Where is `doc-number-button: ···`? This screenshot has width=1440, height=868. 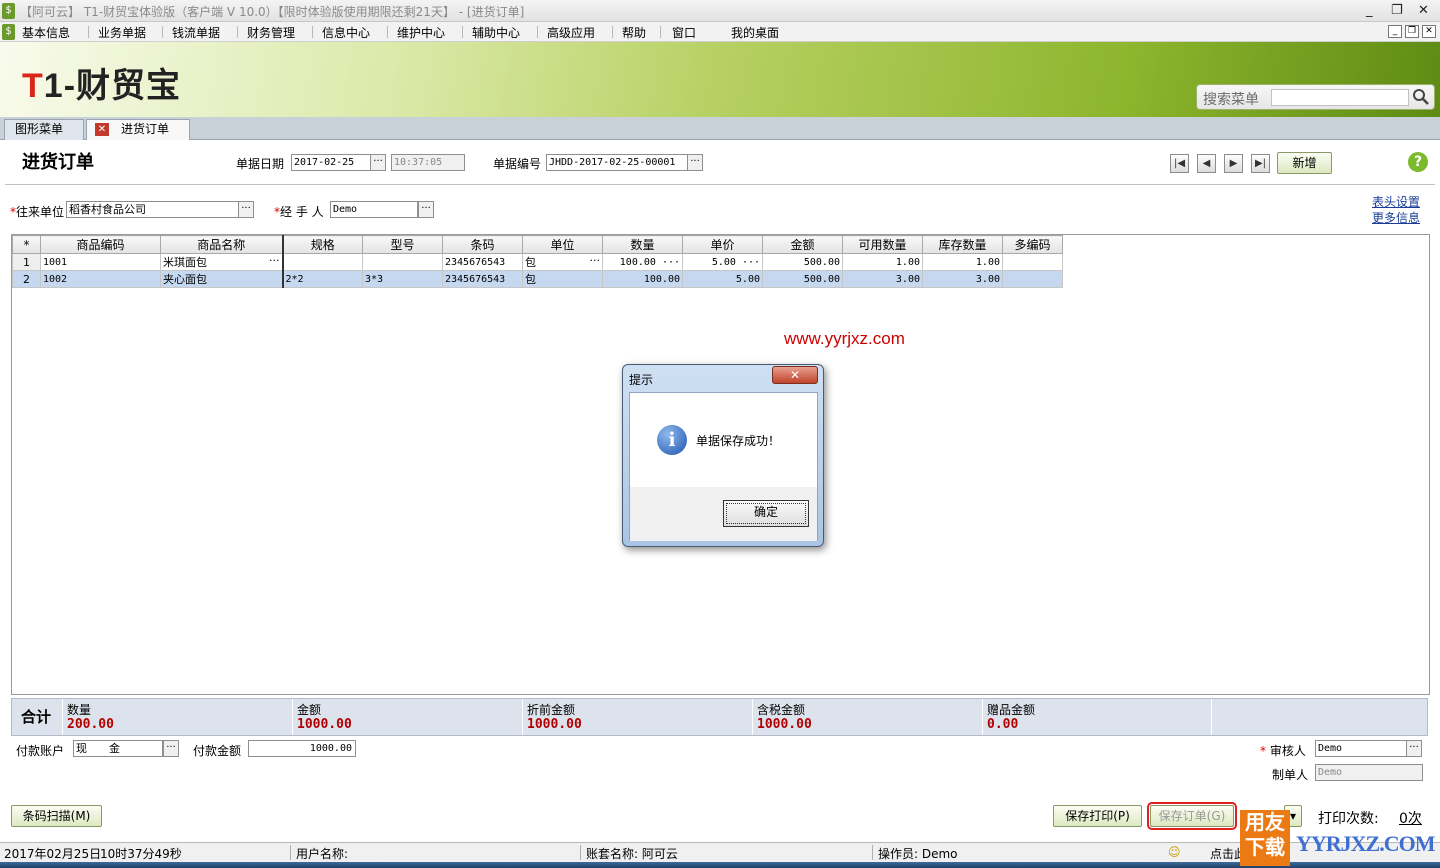
doc-number-button: ··· is located at coordinates (695, 162).